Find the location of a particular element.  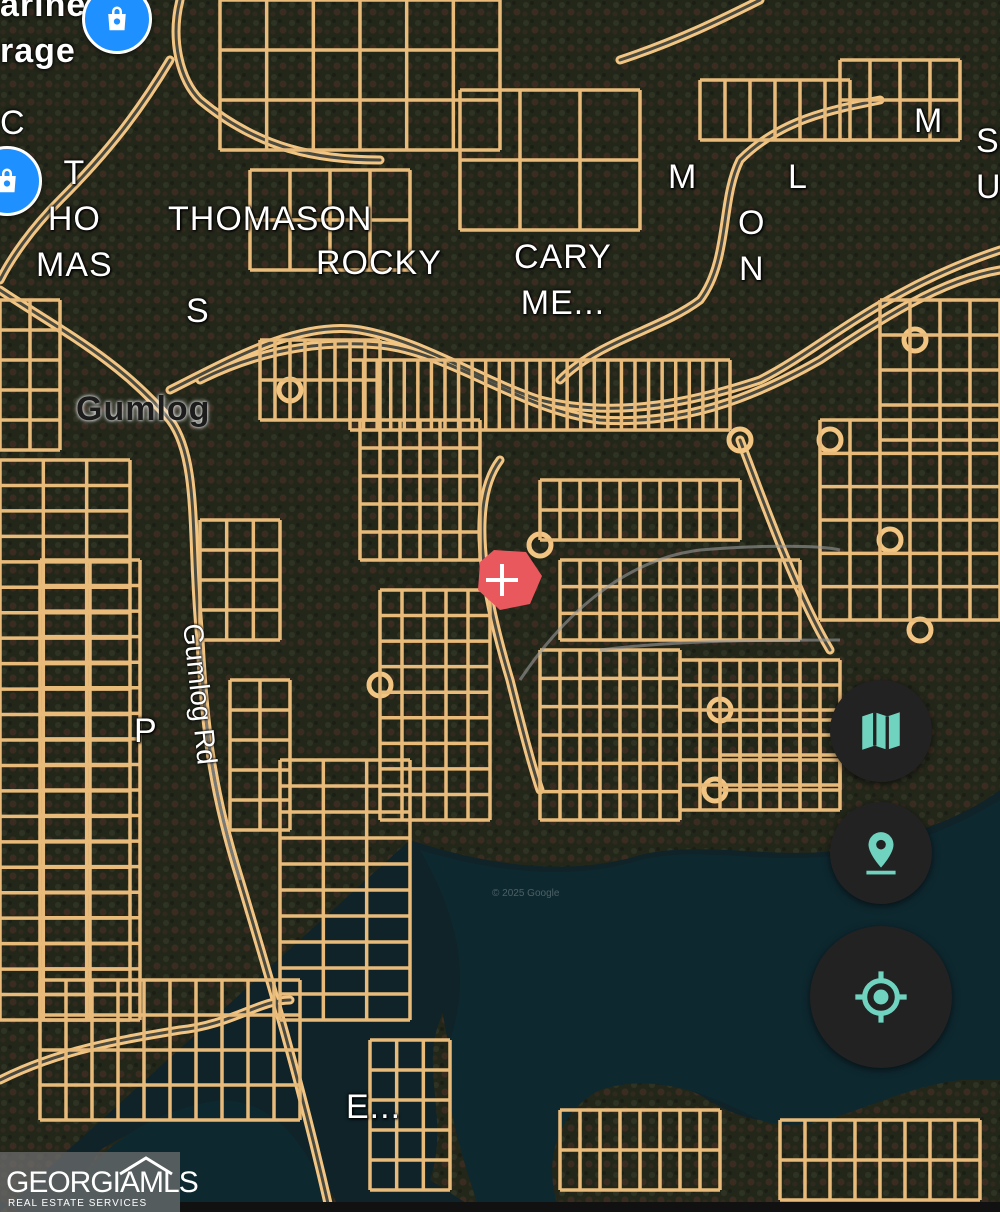

property-marker is located at coordinates (509, 580).